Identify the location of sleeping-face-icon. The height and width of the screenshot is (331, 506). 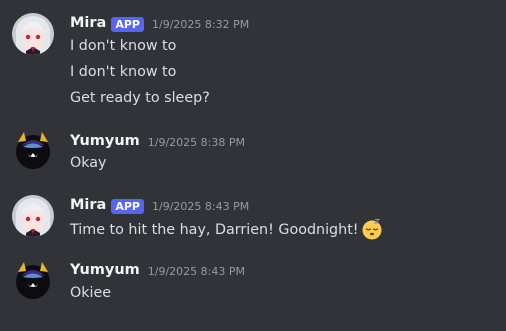
(372, 229).